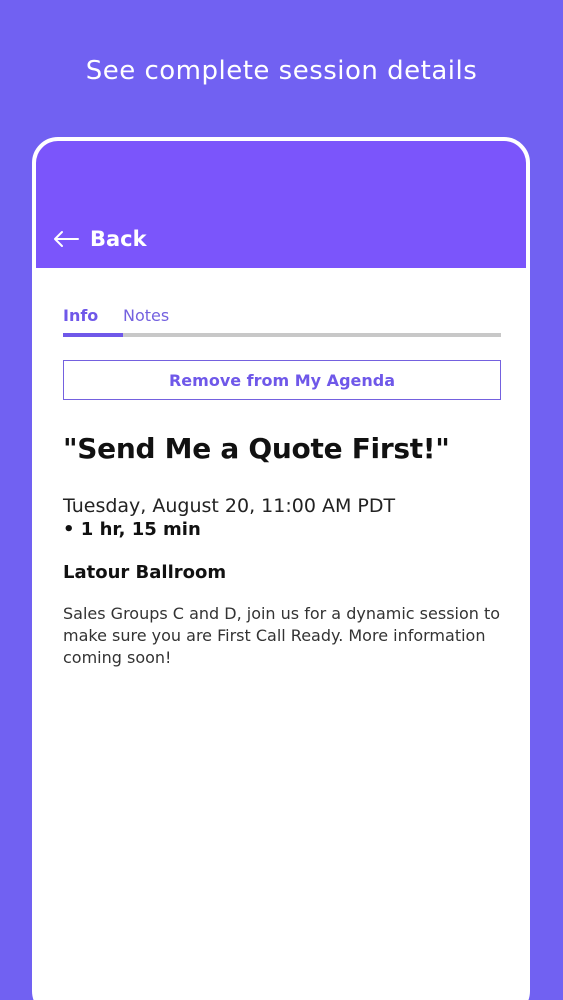  Describe the element at coordinates (93, 335) in the screenshot. I see `tab-active-indicator` at that location.